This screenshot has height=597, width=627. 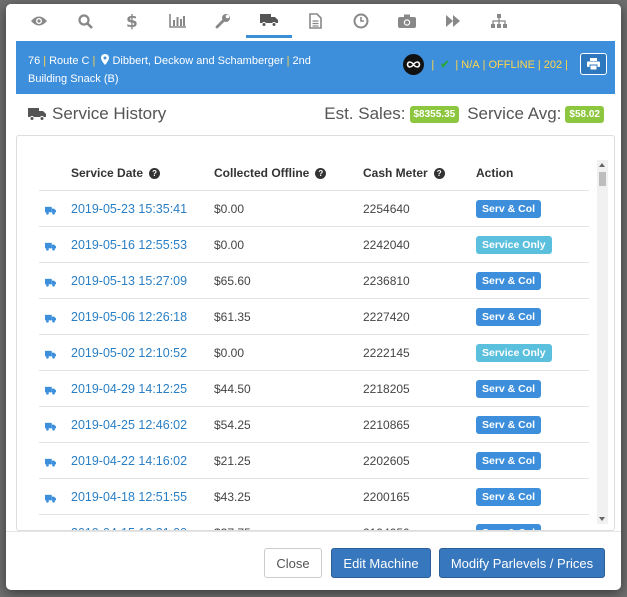 I want to click on scroll-up-arrow, so click(x=602, y=165).